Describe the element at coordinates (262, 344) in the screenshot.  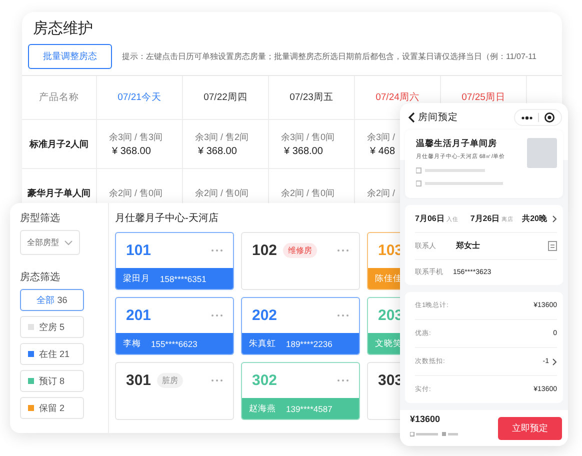
I see `guest-name: 朱真虹` at that location.